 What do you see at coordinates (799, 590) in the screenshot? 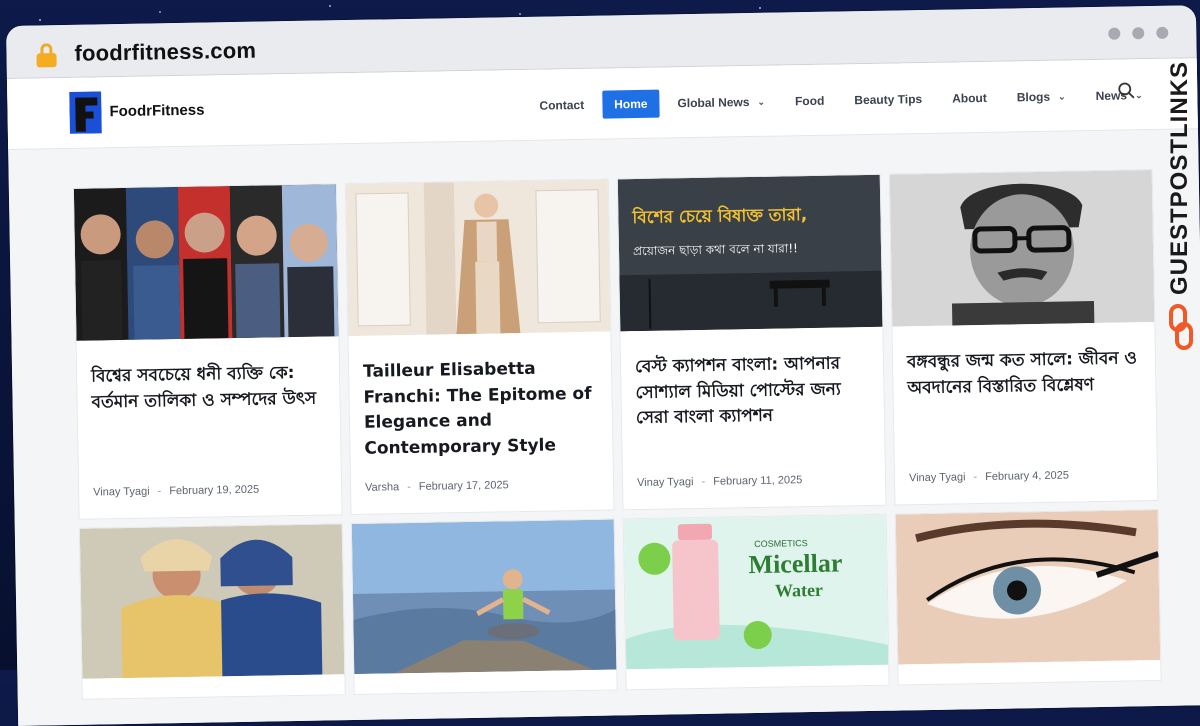
I see `micellar-brand-2: Water` at bounding box center [799, 590].